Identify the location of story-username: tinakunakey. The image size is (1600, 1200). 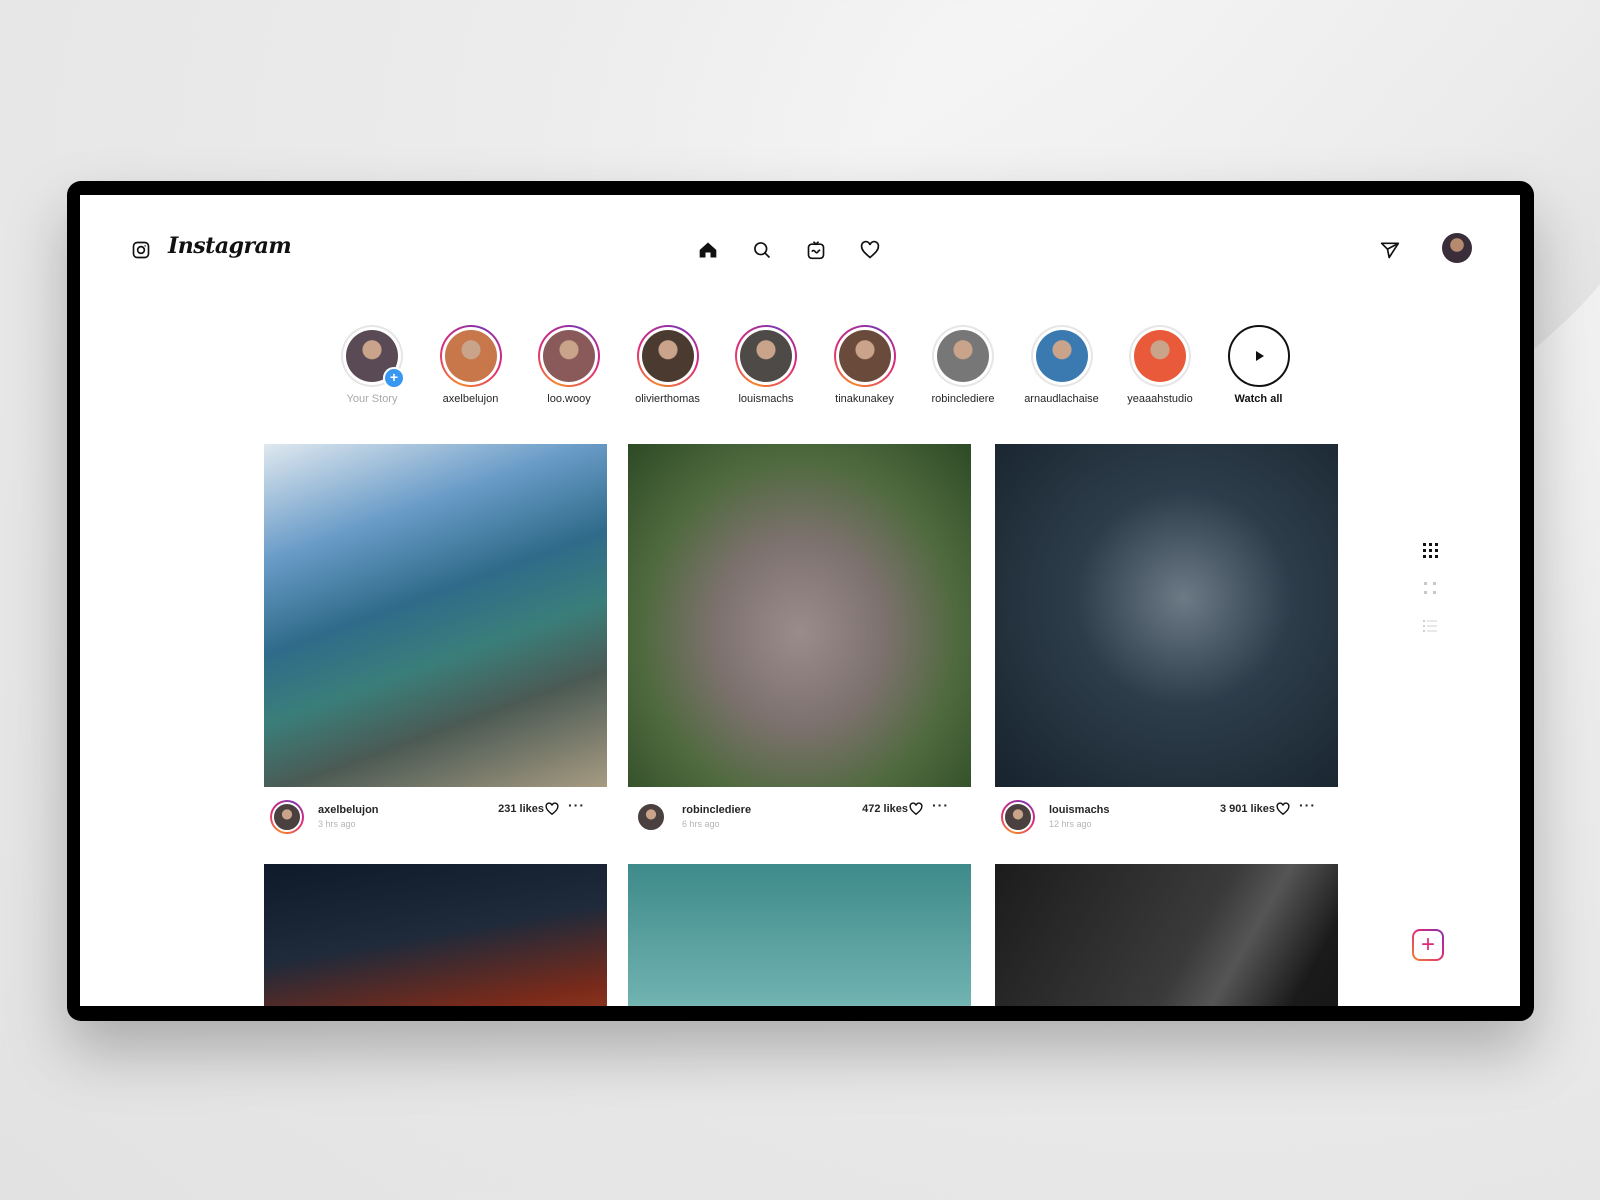
(864, 399).